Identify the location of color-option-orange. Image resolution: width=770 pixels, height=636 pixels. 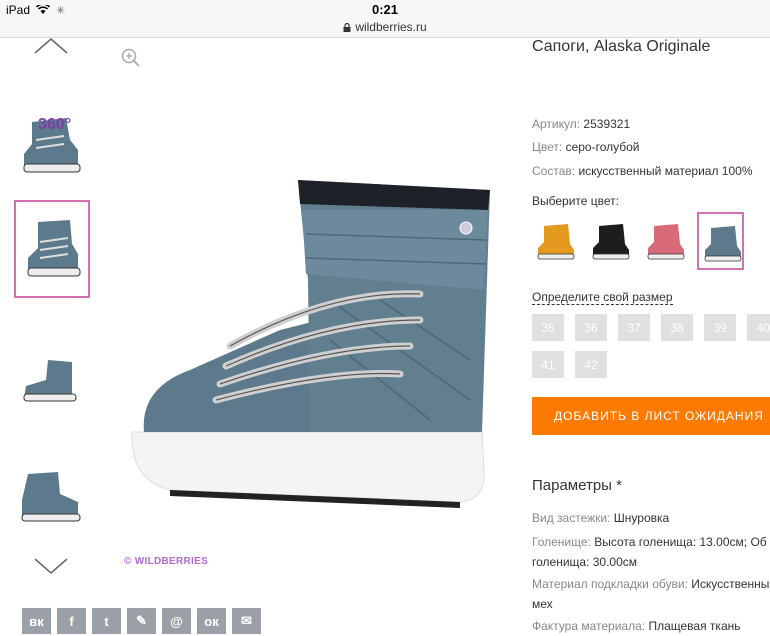
(555, 241).